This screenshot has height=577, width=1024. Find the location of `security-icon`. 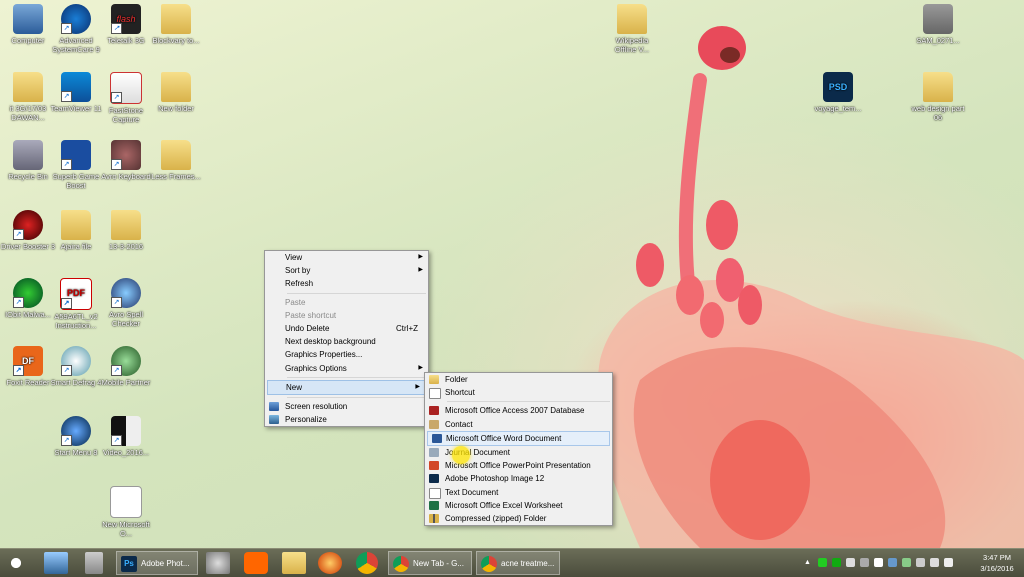

security-icon is located at coordinates (836, 562).